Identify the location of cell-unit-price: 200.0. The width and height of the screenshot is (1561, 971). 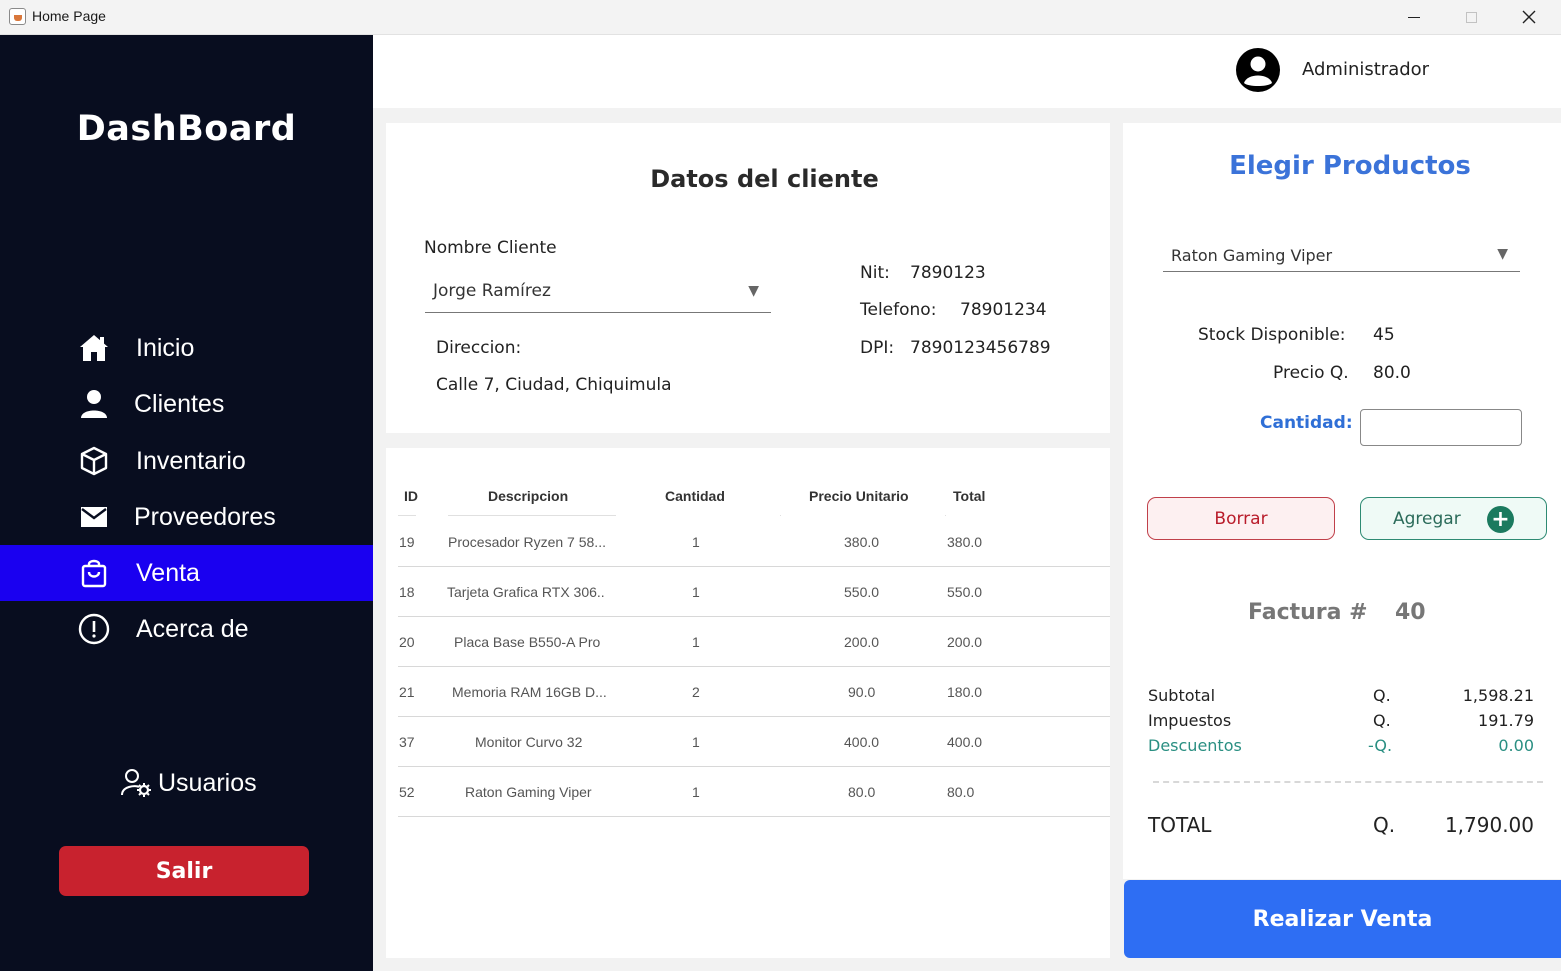
(862, 642).